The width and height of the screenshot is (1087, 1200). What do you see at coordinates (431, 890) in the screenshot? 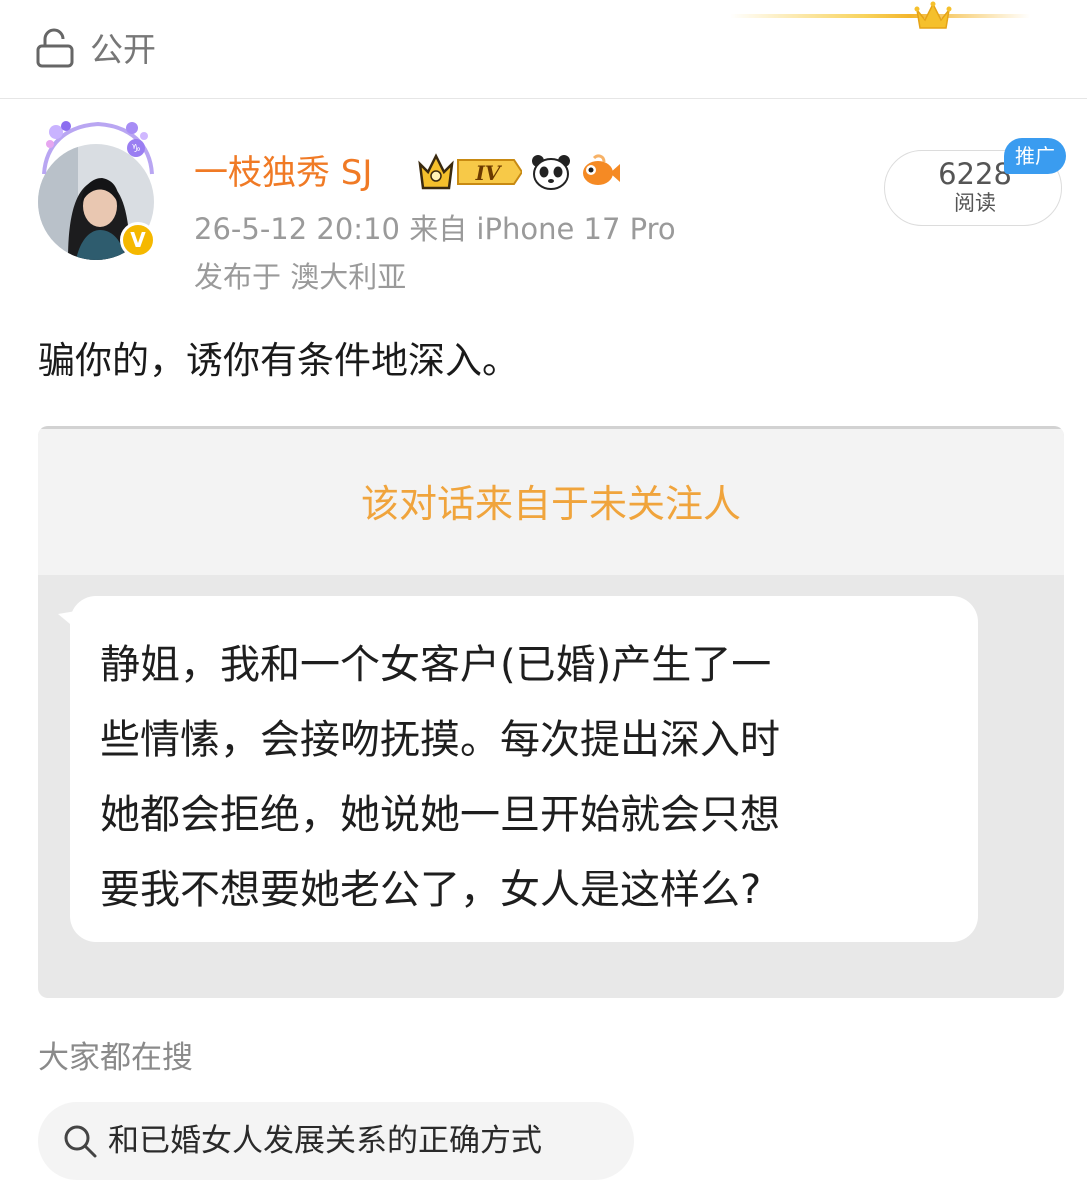
I see `message-line: 要我不想要她老公了，女人是这样么?` at bounding box center [431, 890].